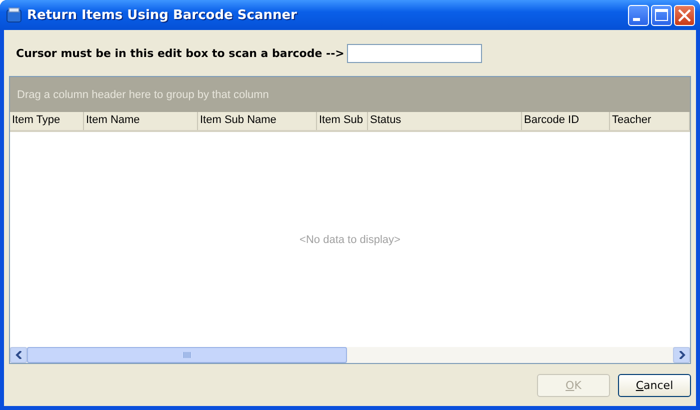 The width and height of the screenshot is (700, 410). Describe the element at coordinates (650, 121) in the screenshot. I see `column-header: Teacher` at that location.